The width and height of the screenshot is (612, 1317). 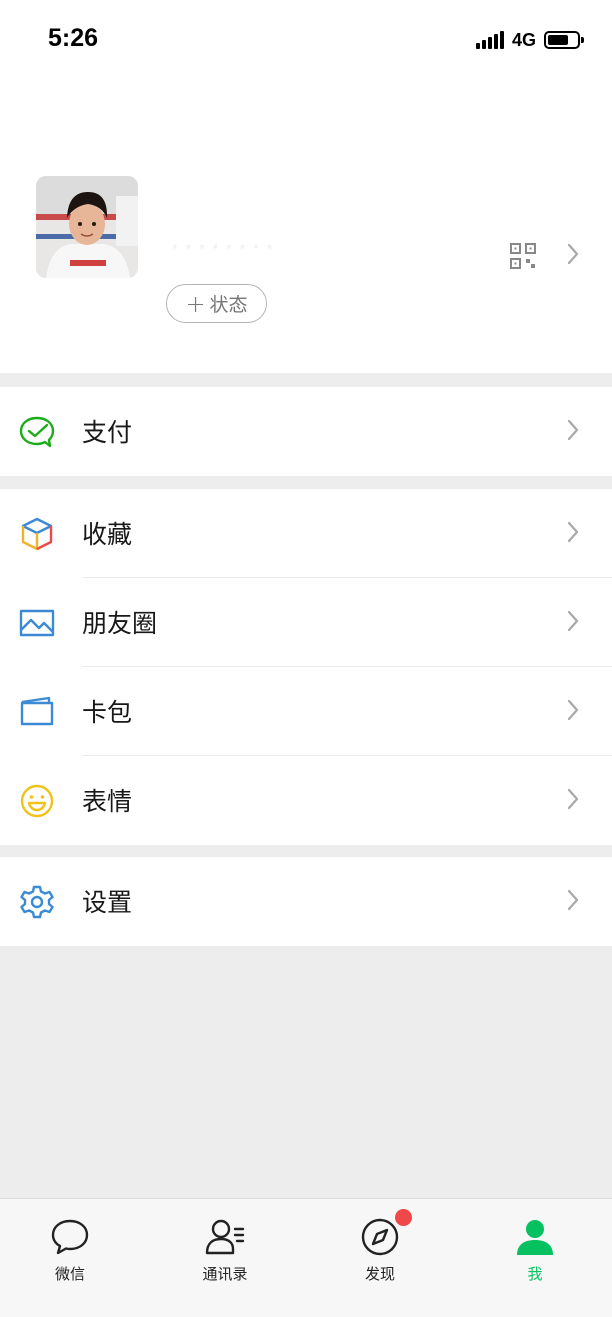 What do you see at coordinates (37, 902) in the screenshot?
I see `gear-icon` at bounding box center [37, 902].